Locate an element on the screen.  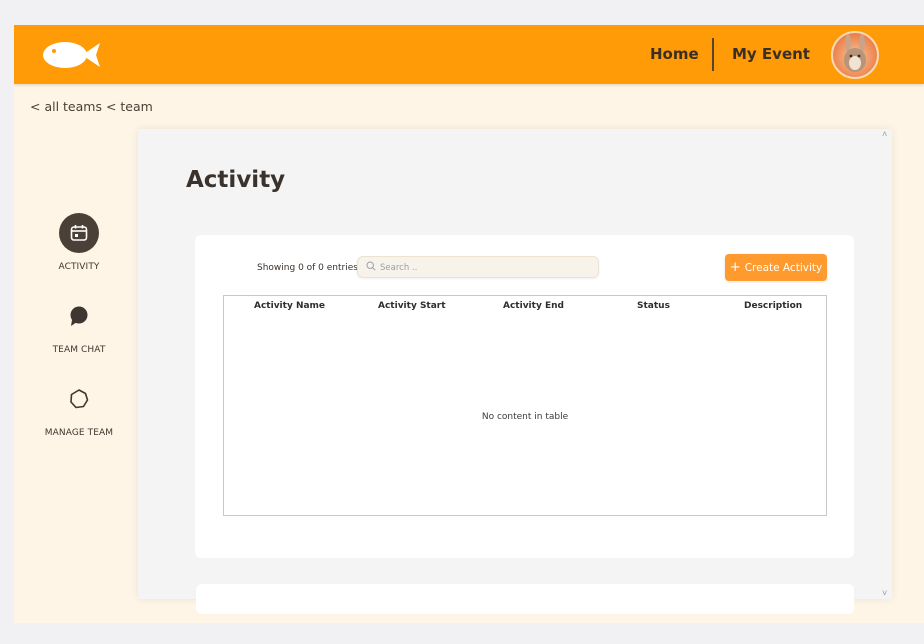
sidebar-item-label: TEAM CHAT is located at coordinates (79, 350).